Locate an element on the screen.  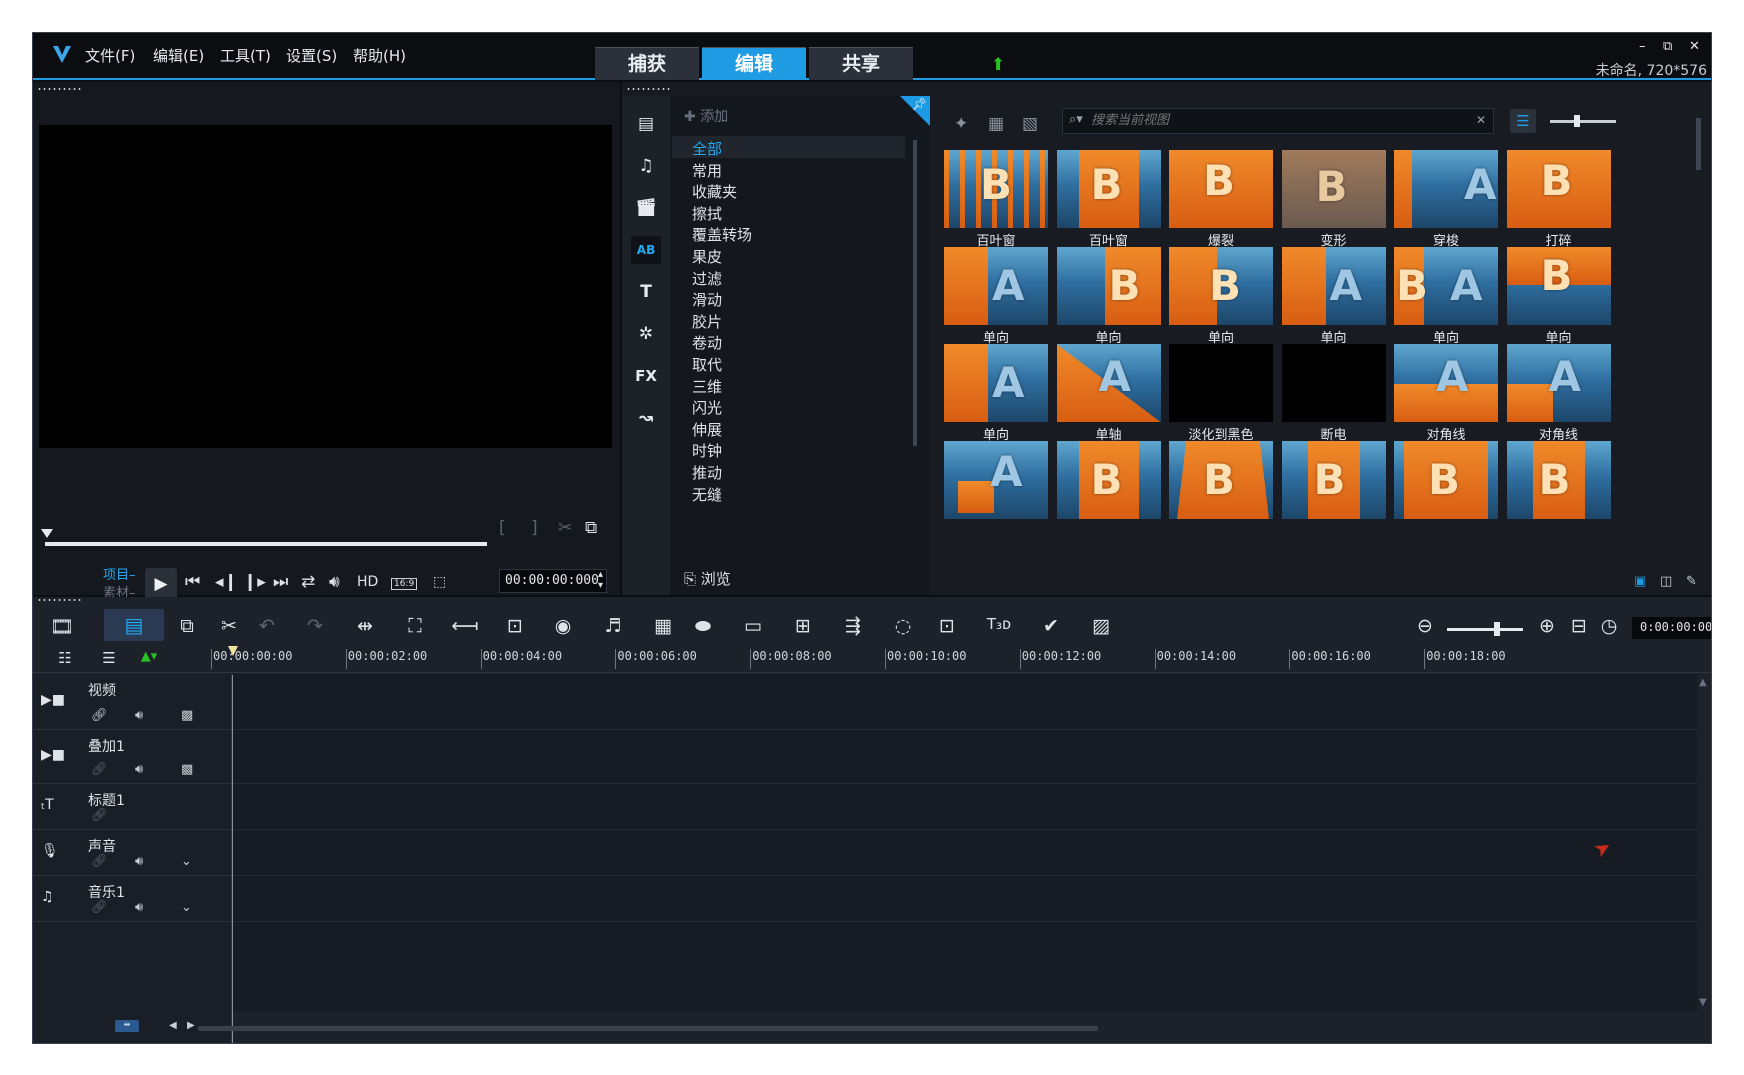
thumbnail-size-slider is located at coordinates (1583, 121).